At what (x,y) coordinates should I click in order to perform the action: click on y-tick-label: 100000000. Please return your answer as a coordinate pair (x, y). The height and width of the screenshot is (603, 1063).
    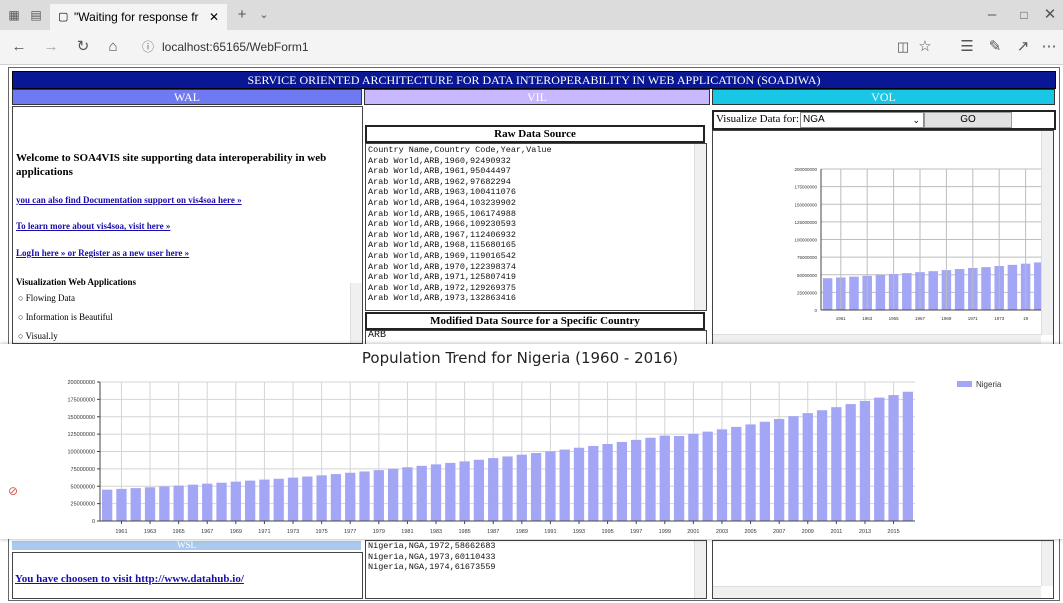
    Looking at the image, I should click on (81, 453).